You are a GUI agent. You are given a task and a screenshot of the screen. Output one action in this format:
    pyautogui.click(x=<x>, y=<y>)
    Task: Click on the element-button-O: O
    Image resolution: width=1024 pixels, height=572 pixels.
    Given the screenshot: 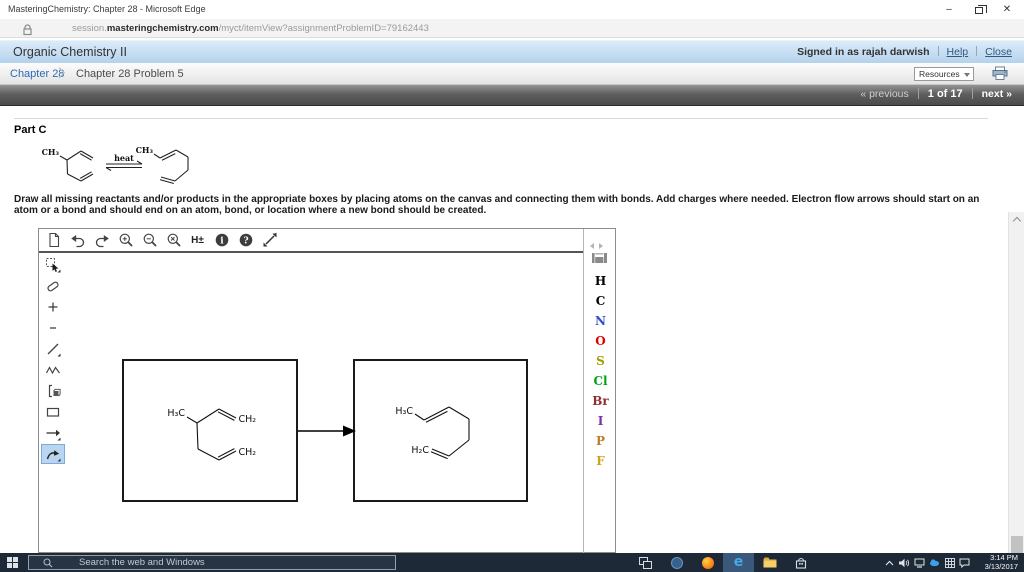 What is the action you would take?
    pyautogui.click(x=600, y=341)
    